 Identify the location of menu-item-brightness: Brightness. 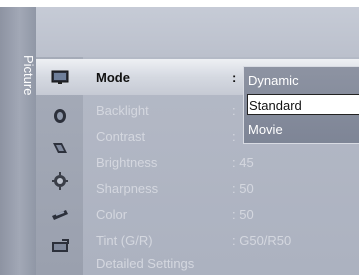
(126, 162).